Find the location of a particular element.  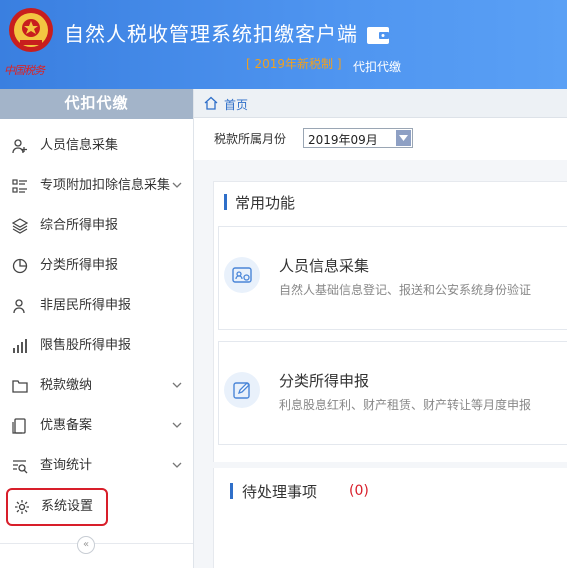

tax-month-label: 税款所属月份 is located at coordinates (250, 139).